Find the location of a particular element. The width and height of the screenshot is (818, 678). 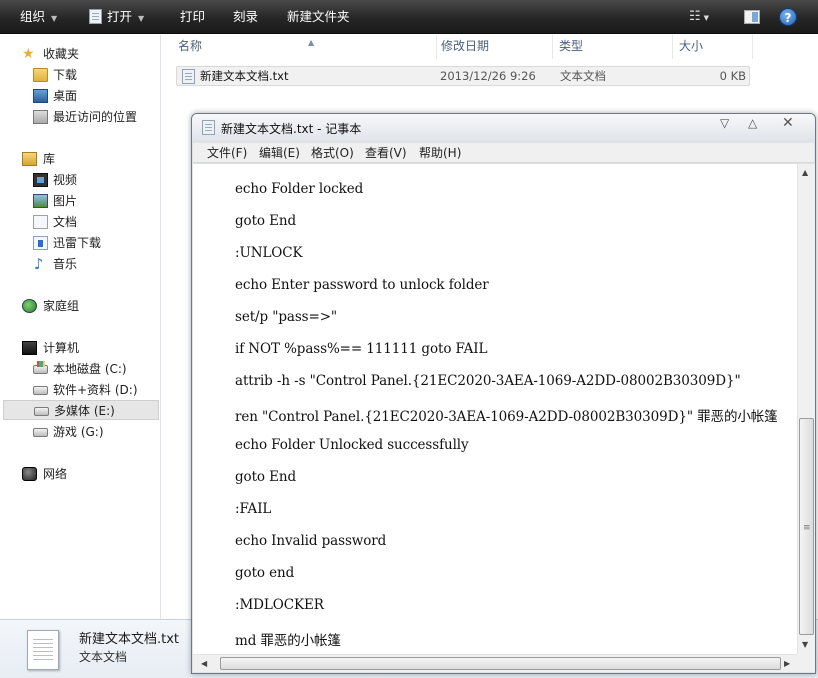

library-icon is located at coordinates (29, 159).